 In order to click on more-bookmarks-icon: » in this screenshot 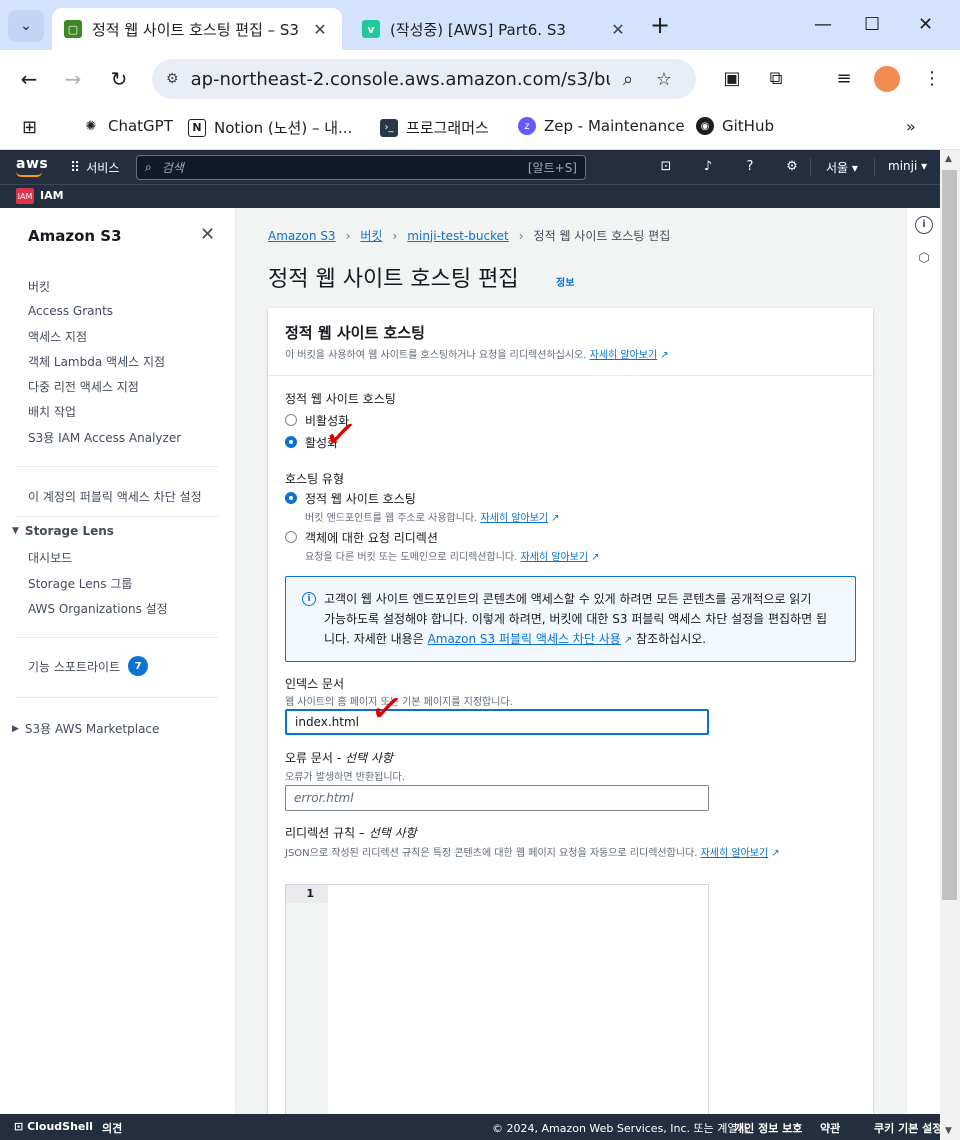, I will do `click(911, 126)`.